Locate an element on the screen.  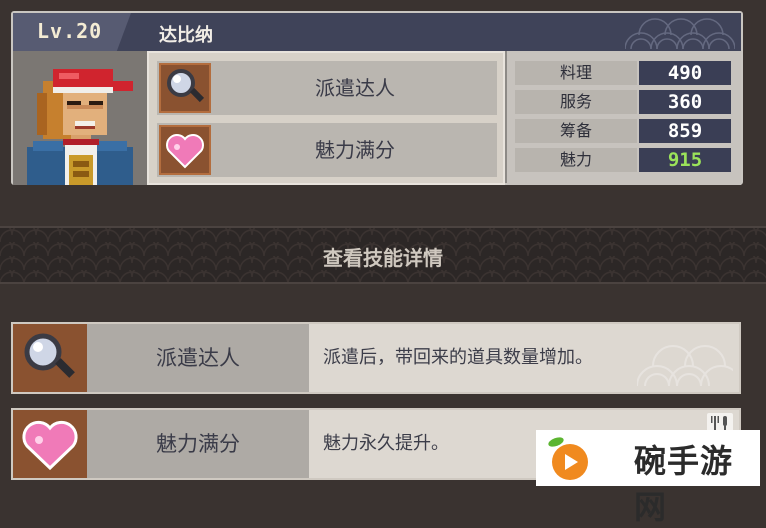
stat-row-preparation: 筹备 859 is located at coordinates (624, 131).